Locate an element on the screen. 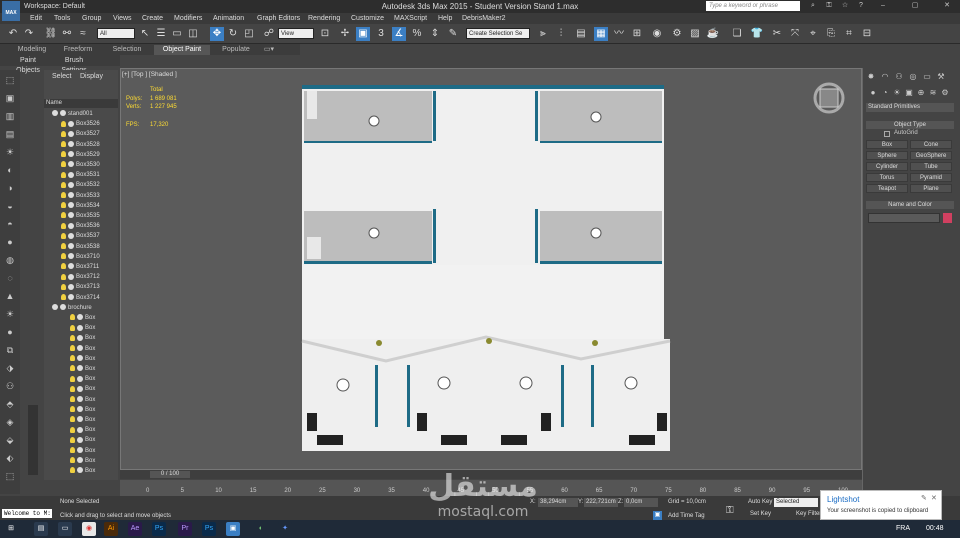  select-object-icon: ↖ is located at coordinates (145, 34).